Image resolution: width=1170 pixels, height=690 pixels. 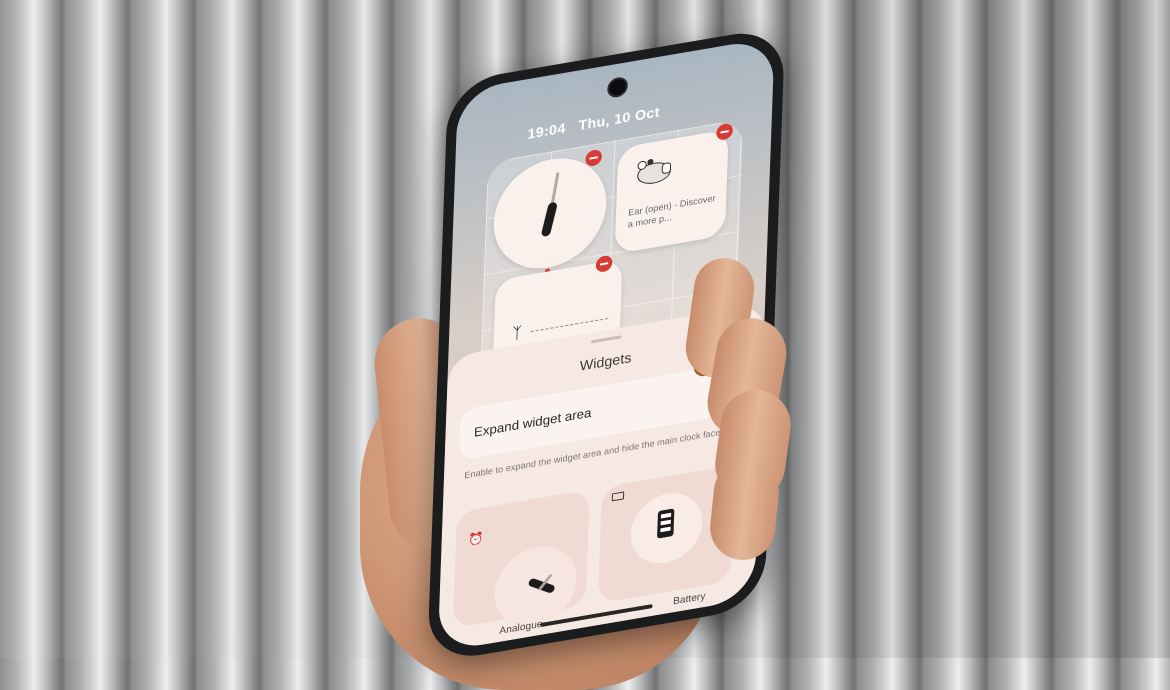 I want to click on walking-person-icon: ᛉ, so click(x=517, y=334).